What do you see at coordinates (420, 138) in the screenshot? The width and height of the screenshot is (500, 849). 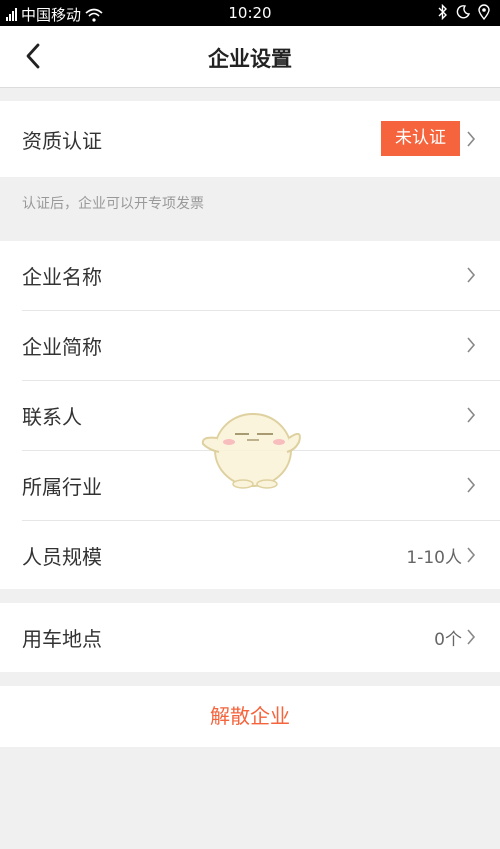 I see `status-badge: 未认证` at bounding box center [420, 138].